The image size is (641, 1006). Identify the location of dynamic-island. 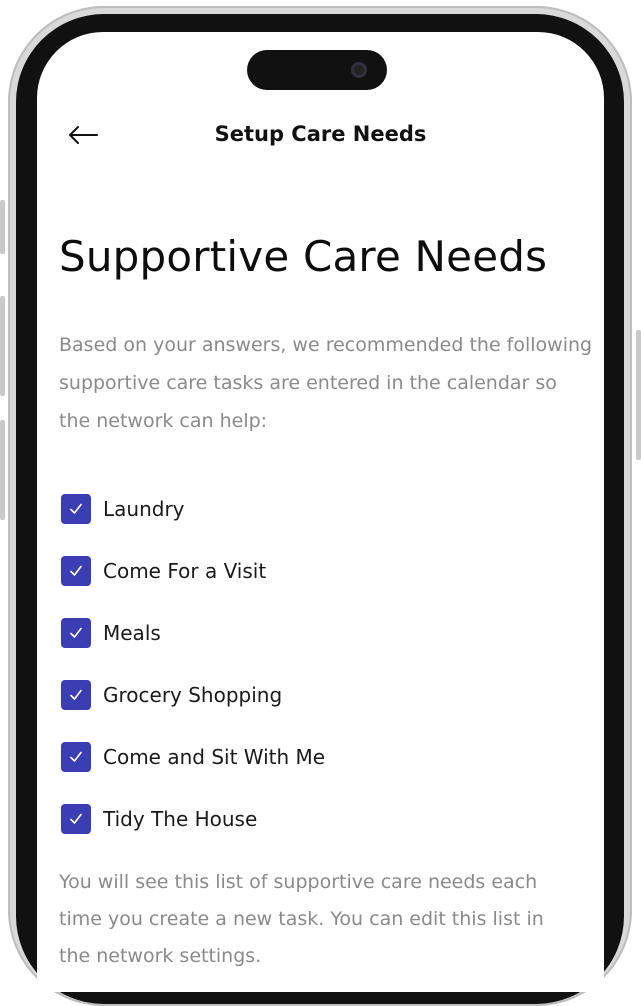
(317, 70).